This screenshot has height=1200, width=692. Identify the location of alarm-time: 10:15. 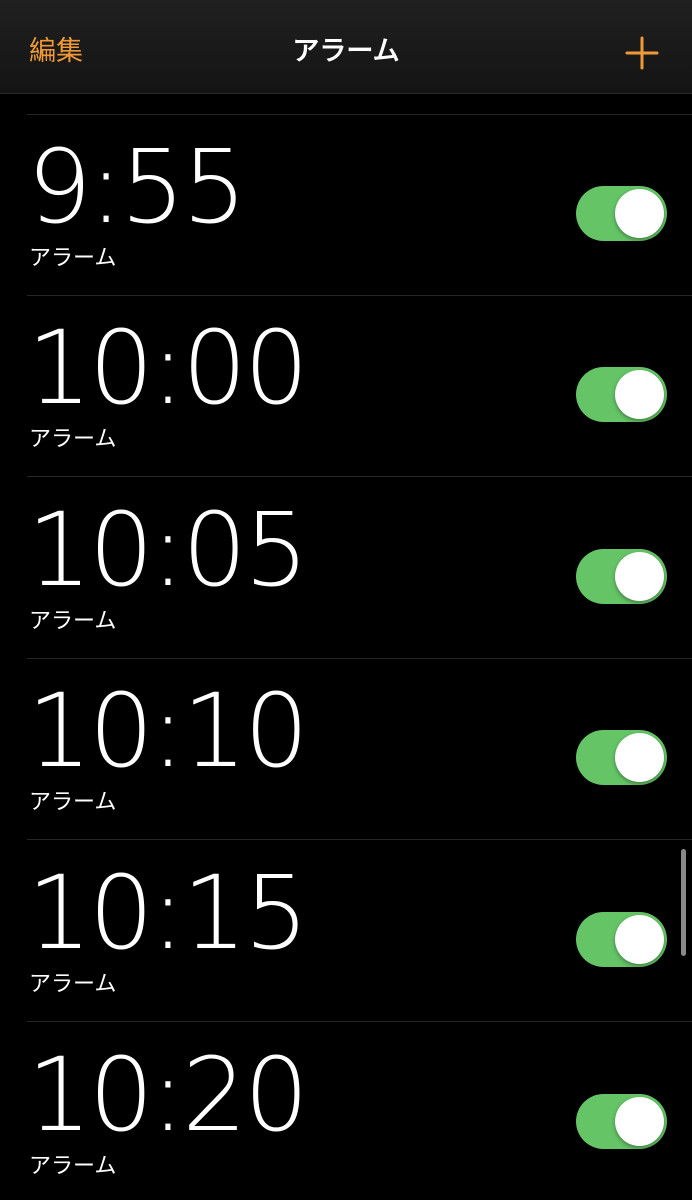
(168, 913).